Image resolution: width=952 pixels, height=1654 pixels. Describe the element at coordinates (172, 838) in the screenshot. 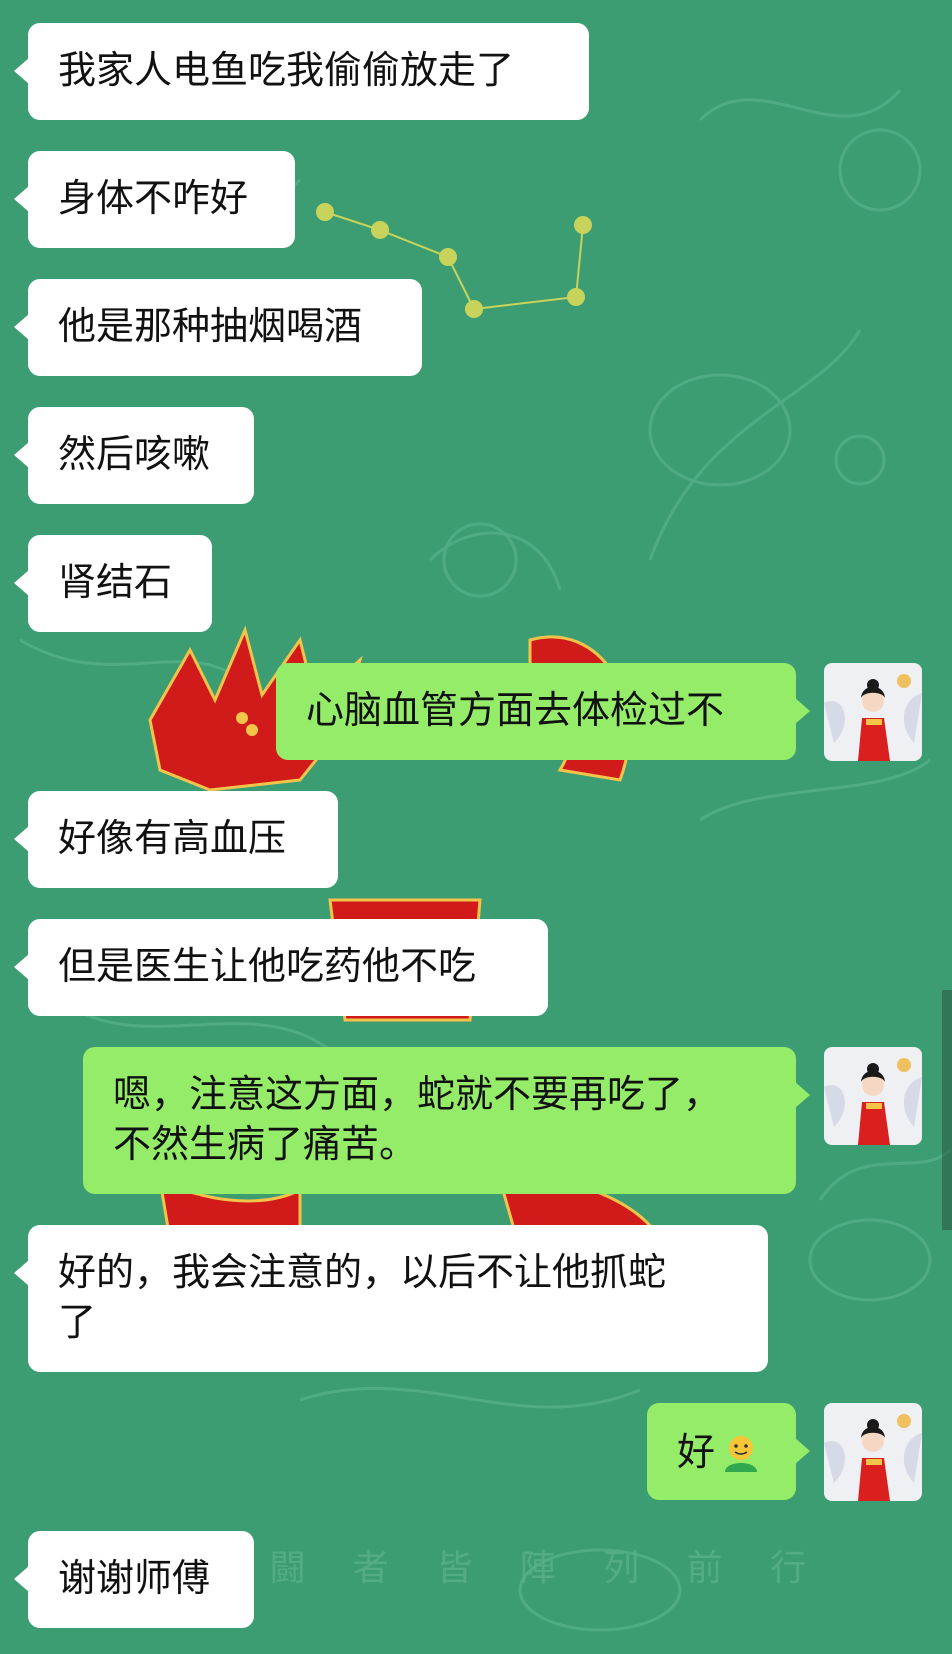

I see `message-text: 好像有高血压` at that location.